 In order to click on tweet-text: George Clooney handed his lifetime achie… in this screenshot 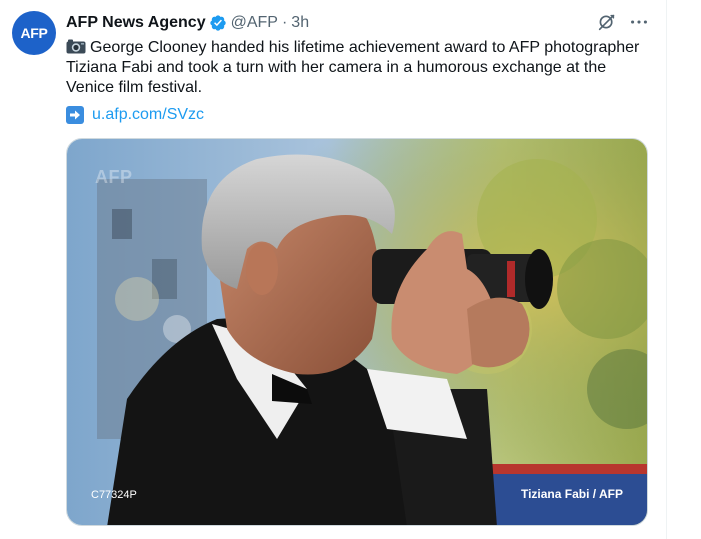, I will do `click(361, 68)`.